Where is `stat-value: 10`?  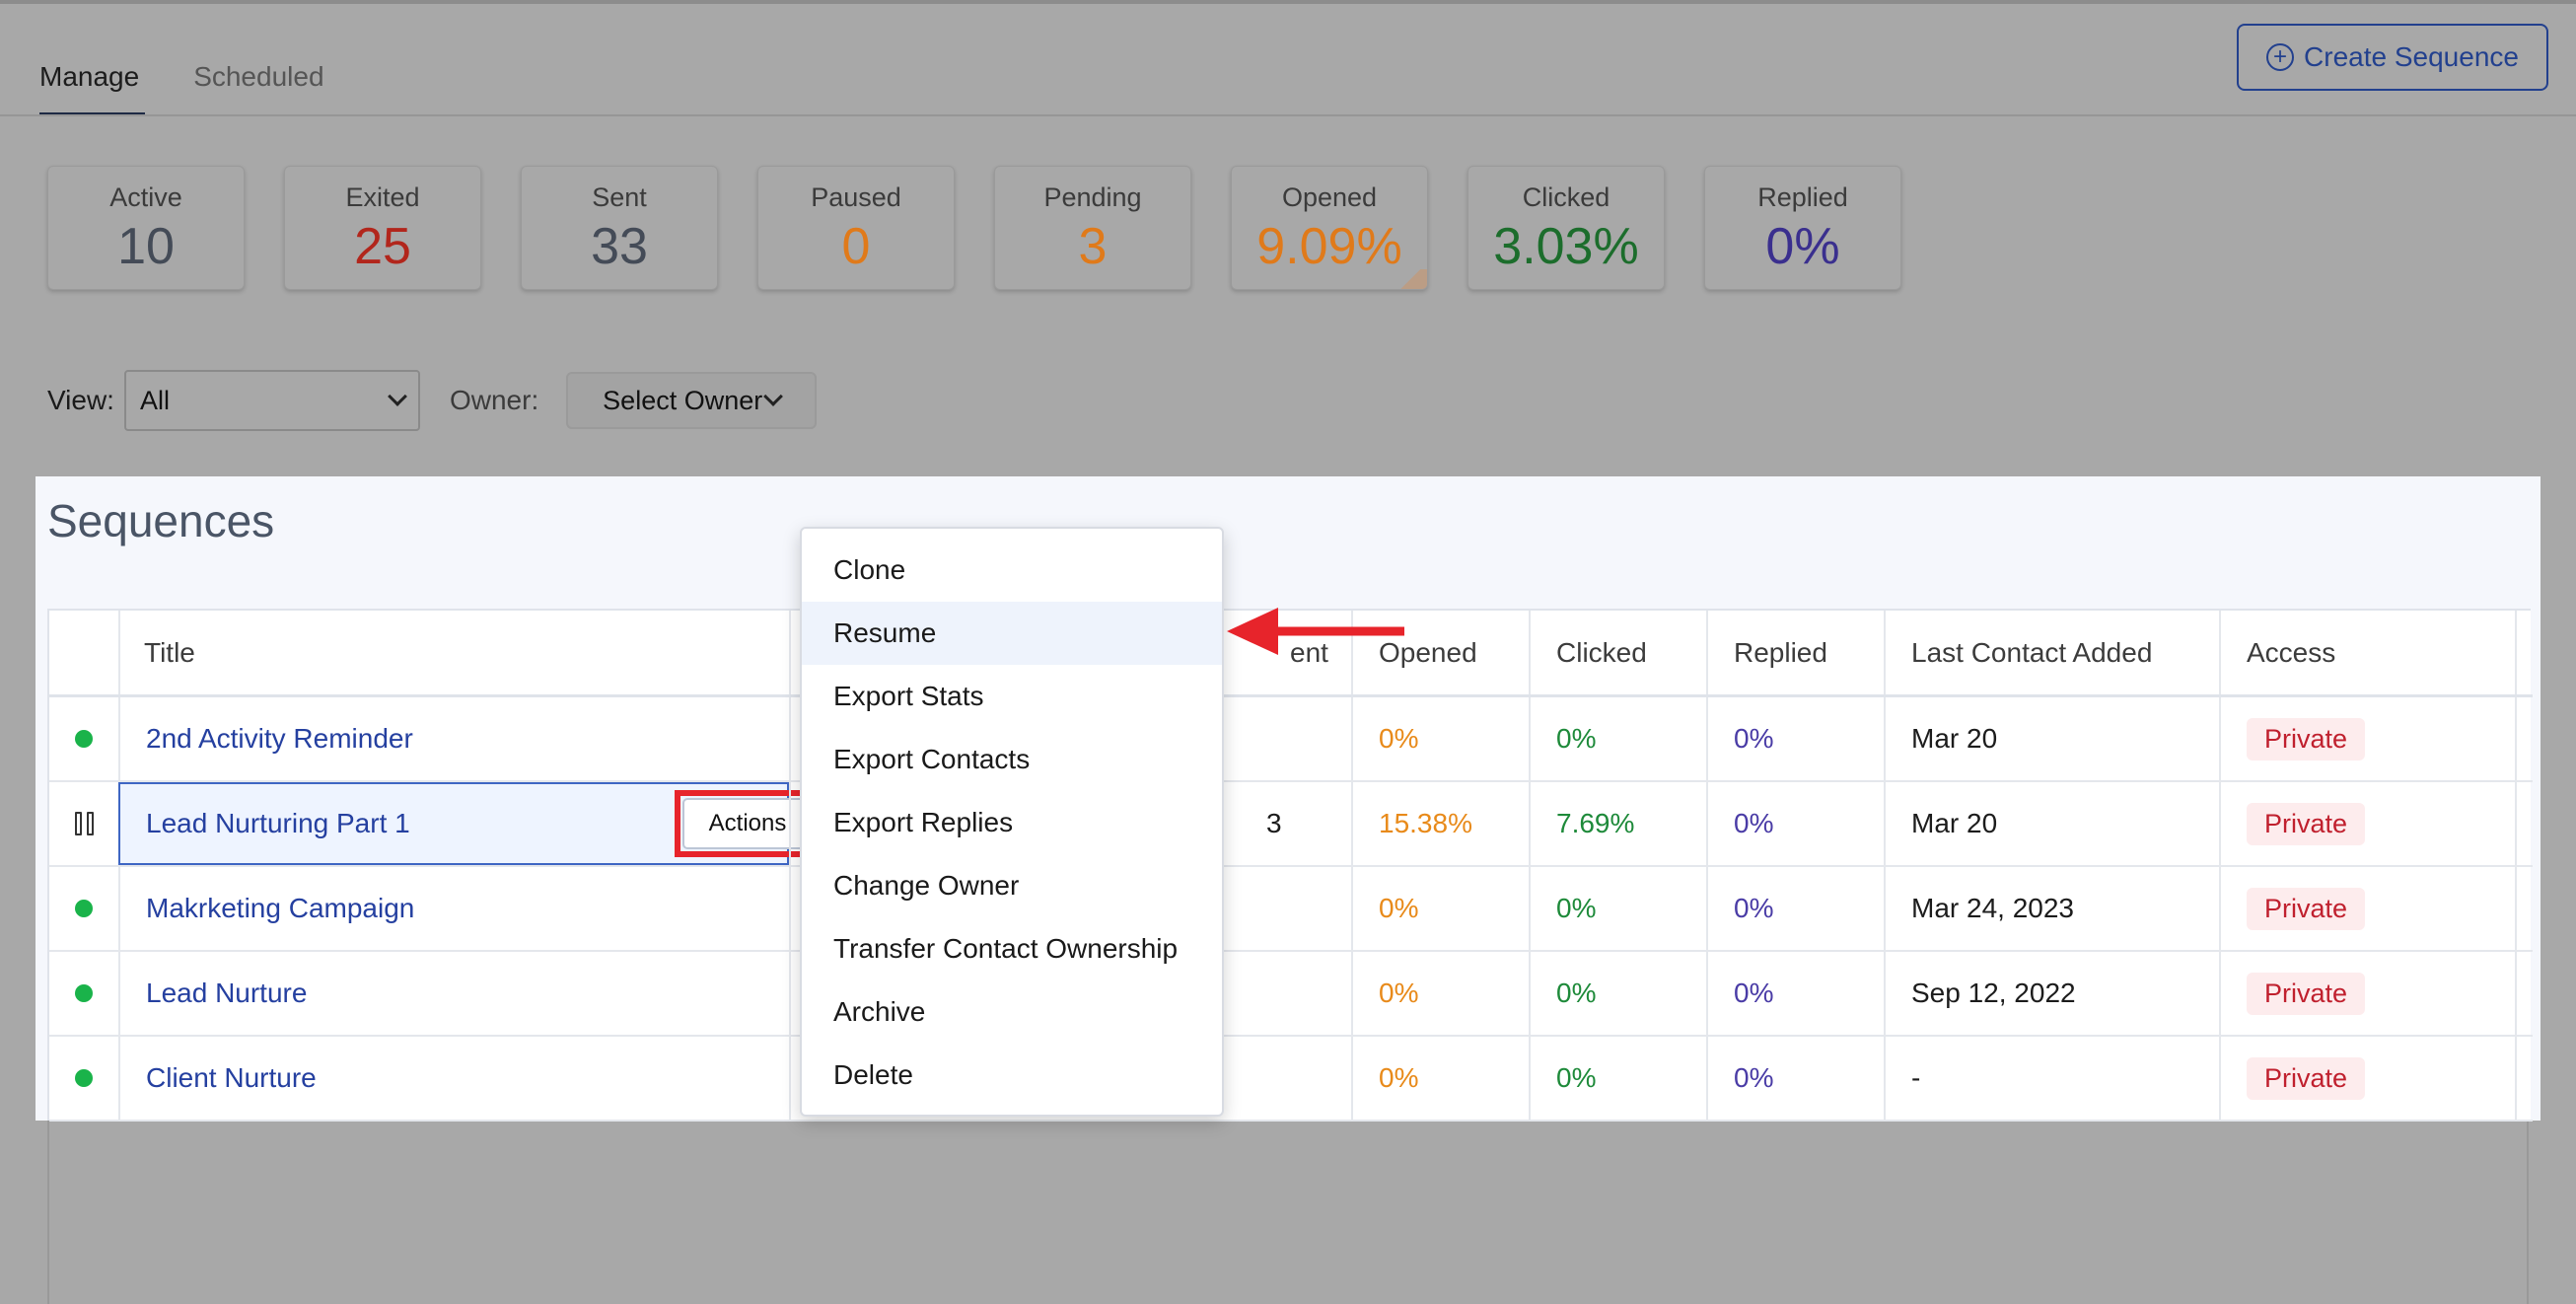
stat-value: 10 is located at coordinates (146, 246).